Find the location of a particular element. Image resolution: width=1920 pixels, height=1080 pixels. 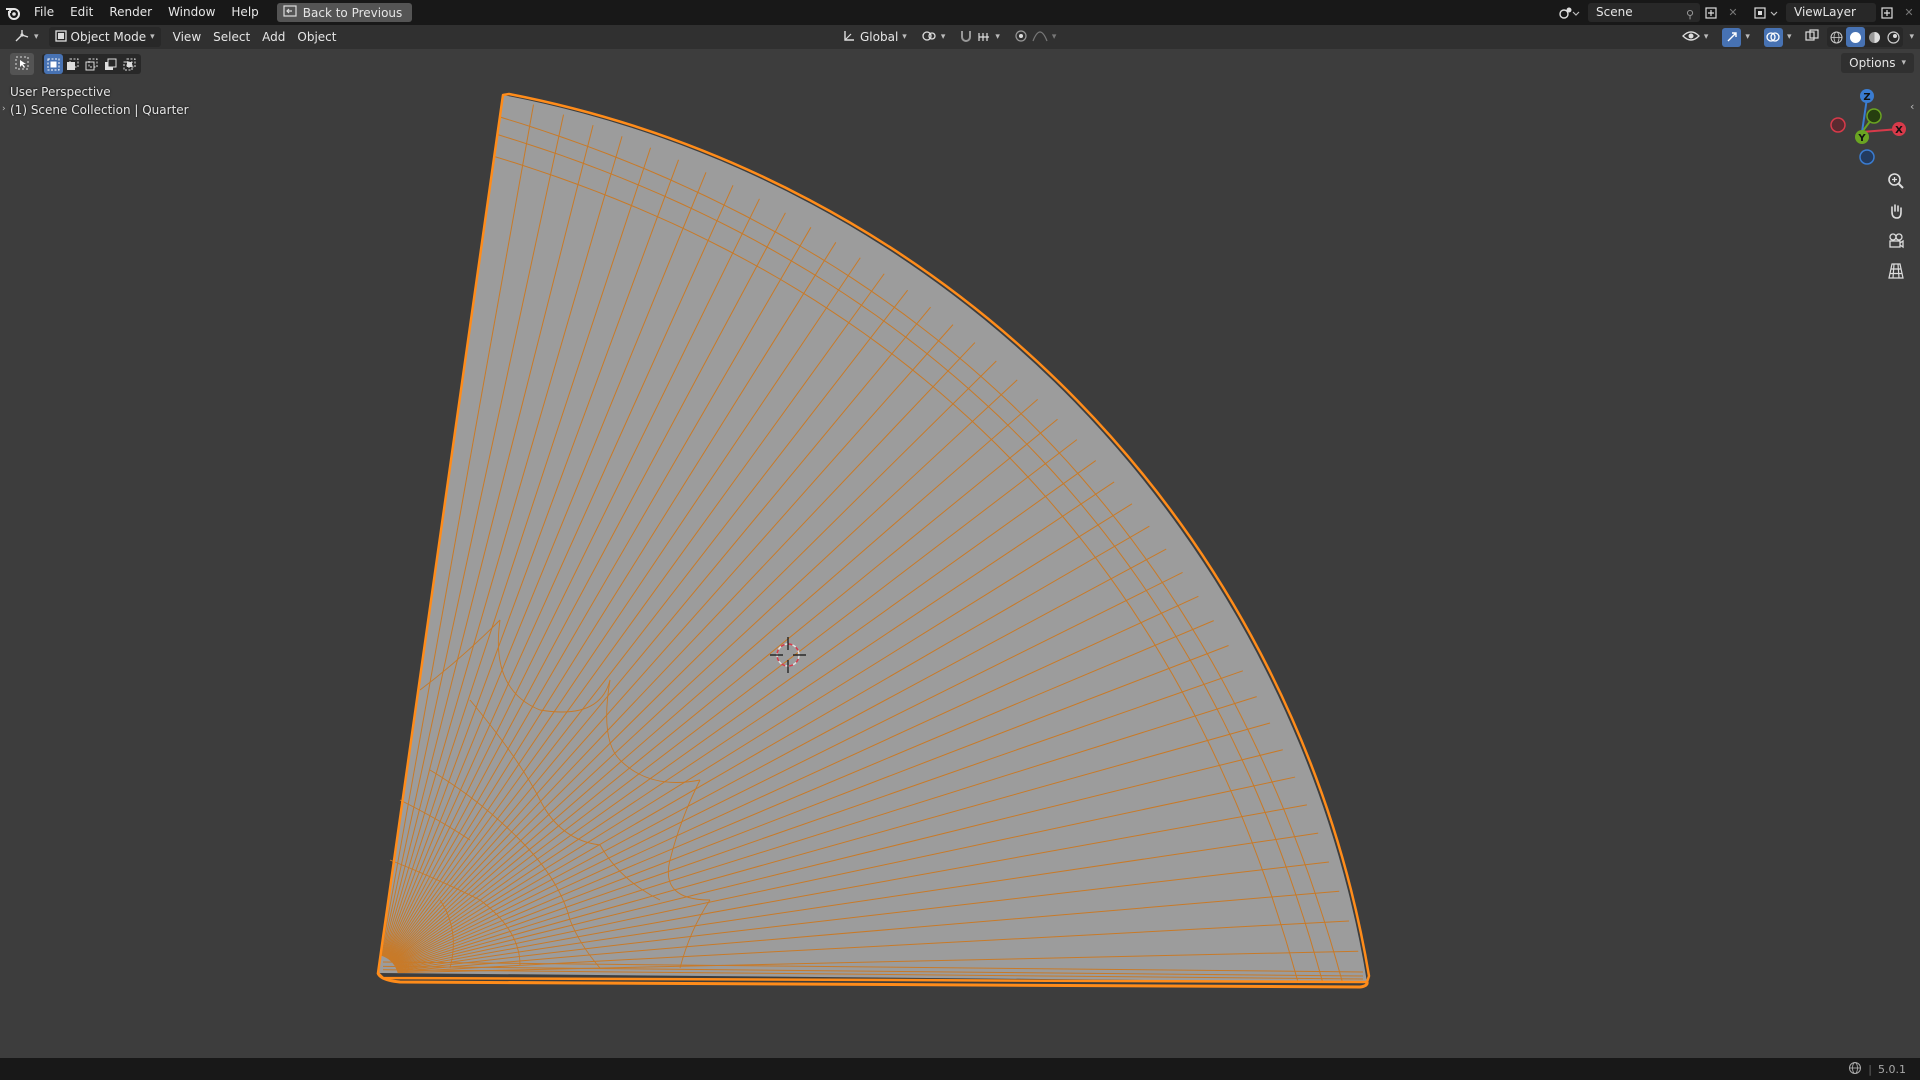

top-right-controls: Scene ⚲ ✕ ViewLayer ✕ is located at coordinates (1737, 12).